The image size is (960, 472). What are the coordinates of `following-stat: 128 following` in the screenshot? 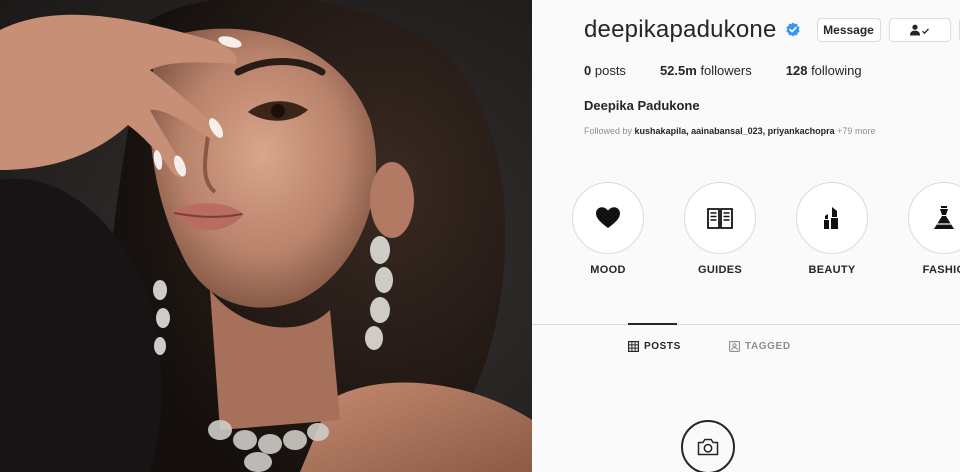 It's located at (824, 70).